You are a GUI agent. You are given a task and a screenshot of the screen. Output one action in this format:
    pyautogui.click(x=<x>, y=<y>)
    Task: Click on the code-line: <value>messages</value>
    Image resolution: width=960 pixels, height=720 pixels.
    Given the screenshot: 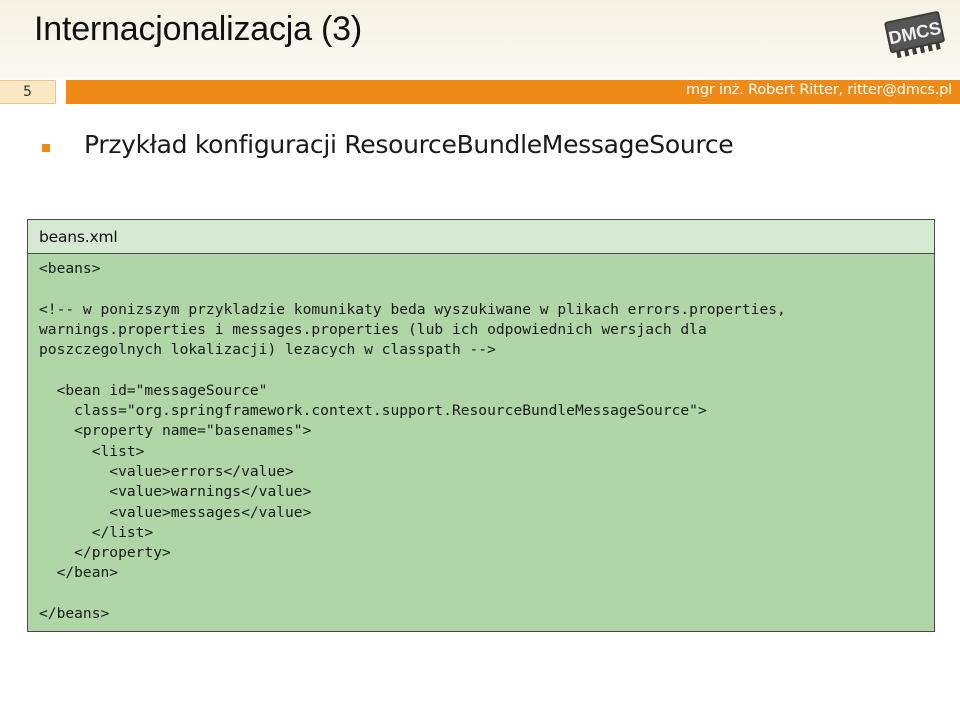 What is the action you would take?
    pyautogui.click(x=175, y=512)
    